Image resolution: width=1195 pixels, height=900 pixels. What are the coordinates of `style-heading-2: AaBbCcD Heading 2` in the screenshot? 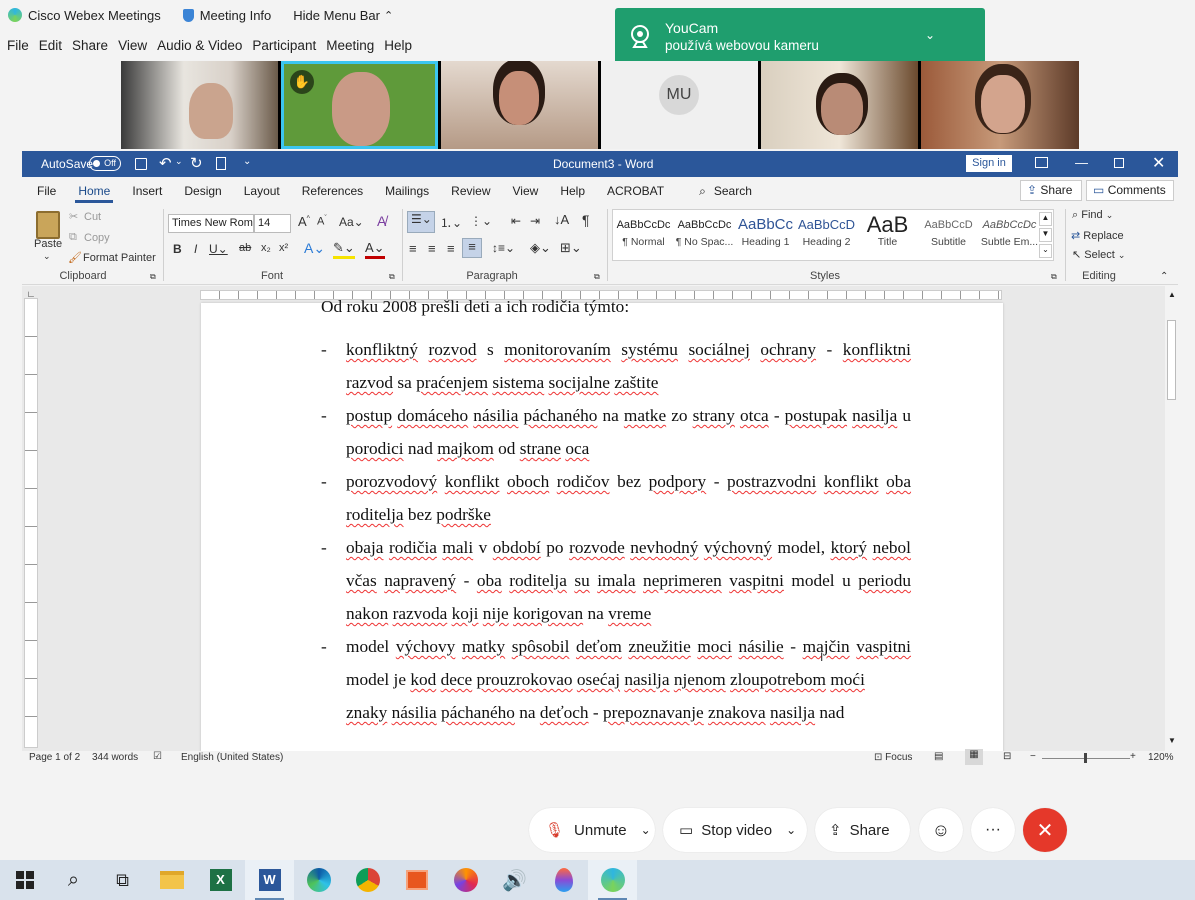 It's located at (826, 235).